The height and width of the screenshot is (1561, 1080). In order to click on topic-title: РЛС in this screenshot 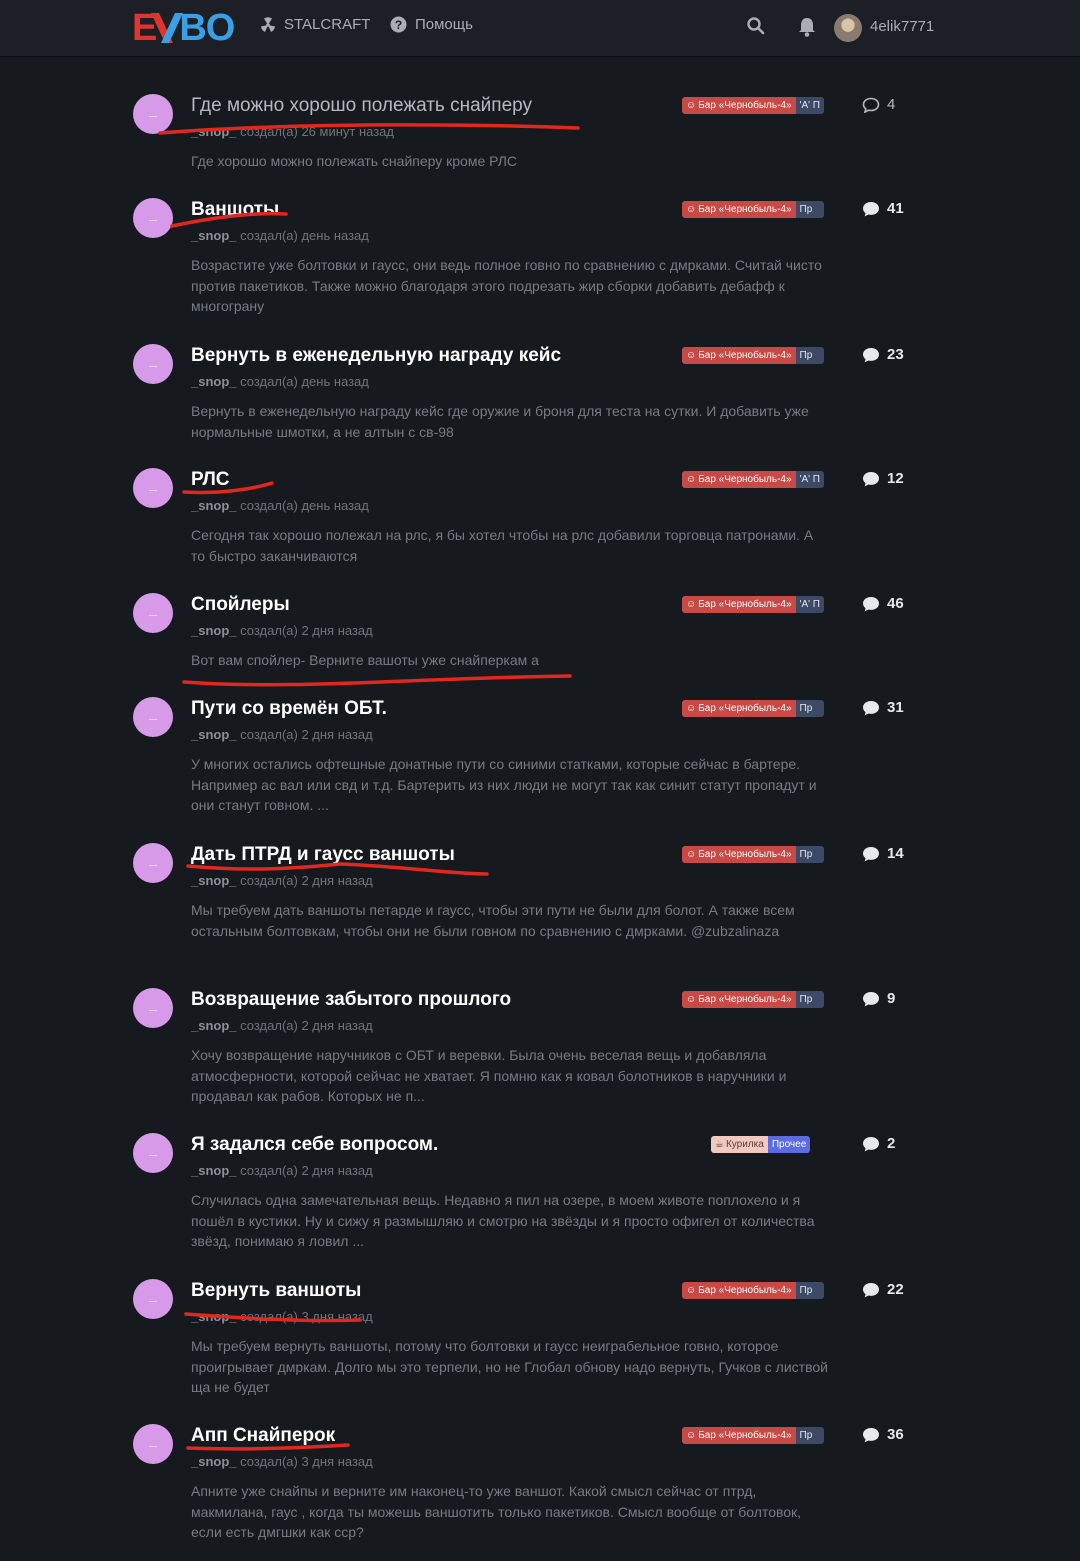, I will do `click(210, 480)`.